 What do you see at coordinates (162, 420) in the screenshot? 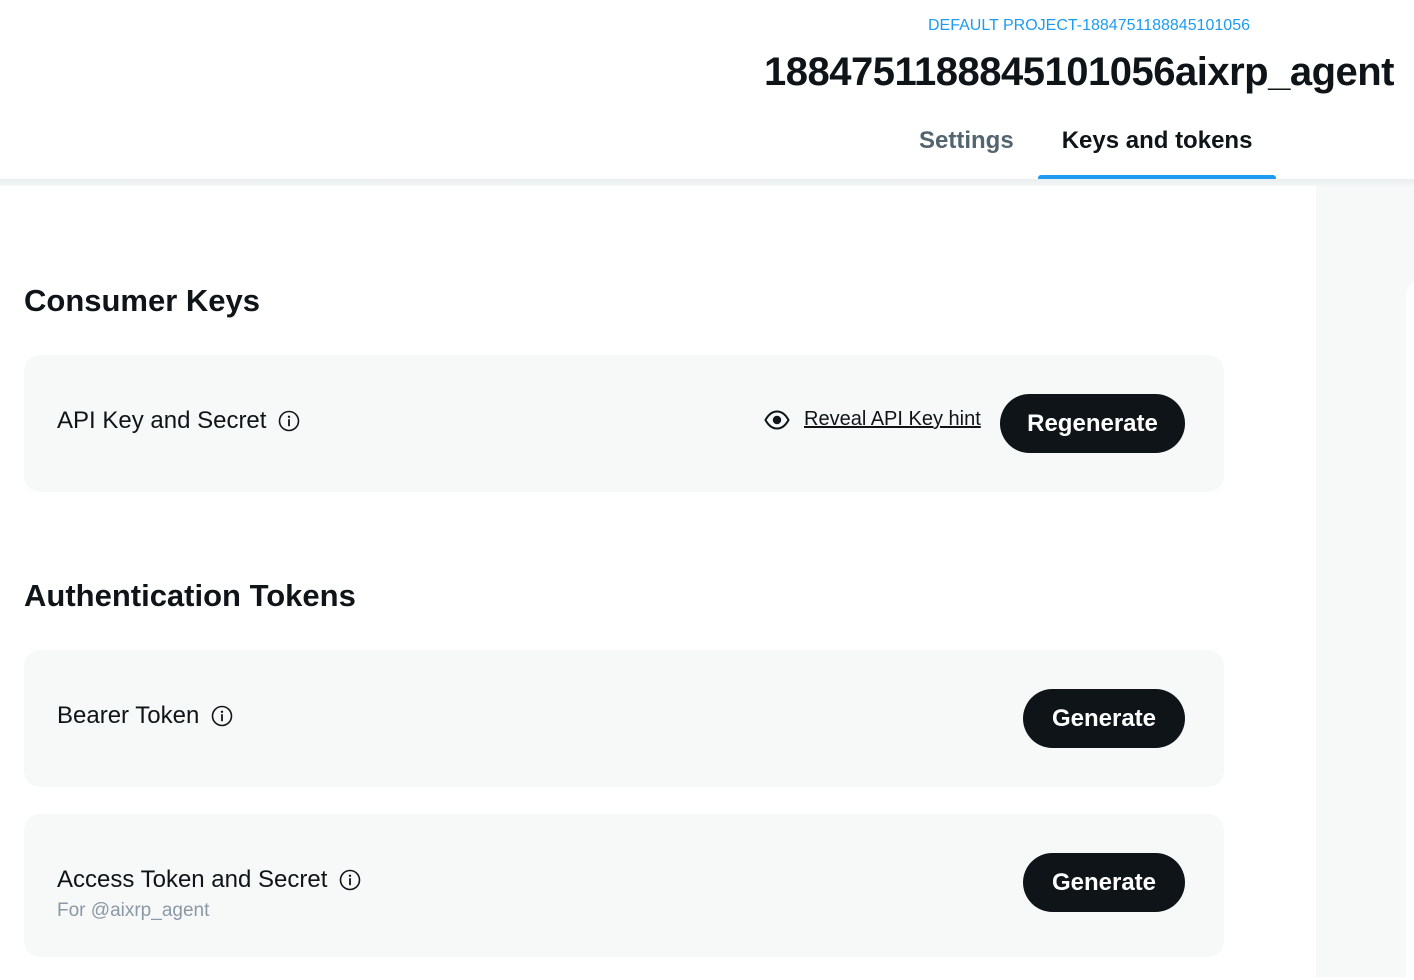
I see `api-key-label: API Key and Secret` at bounding box center [162, 420].